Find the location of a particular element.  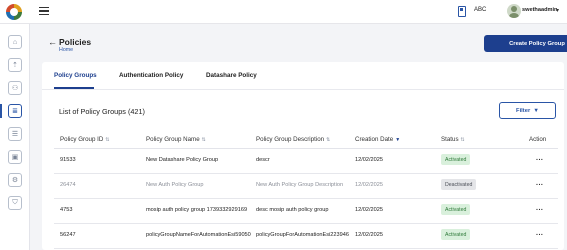

page-title: Policies is located at coordinates (75, 42).